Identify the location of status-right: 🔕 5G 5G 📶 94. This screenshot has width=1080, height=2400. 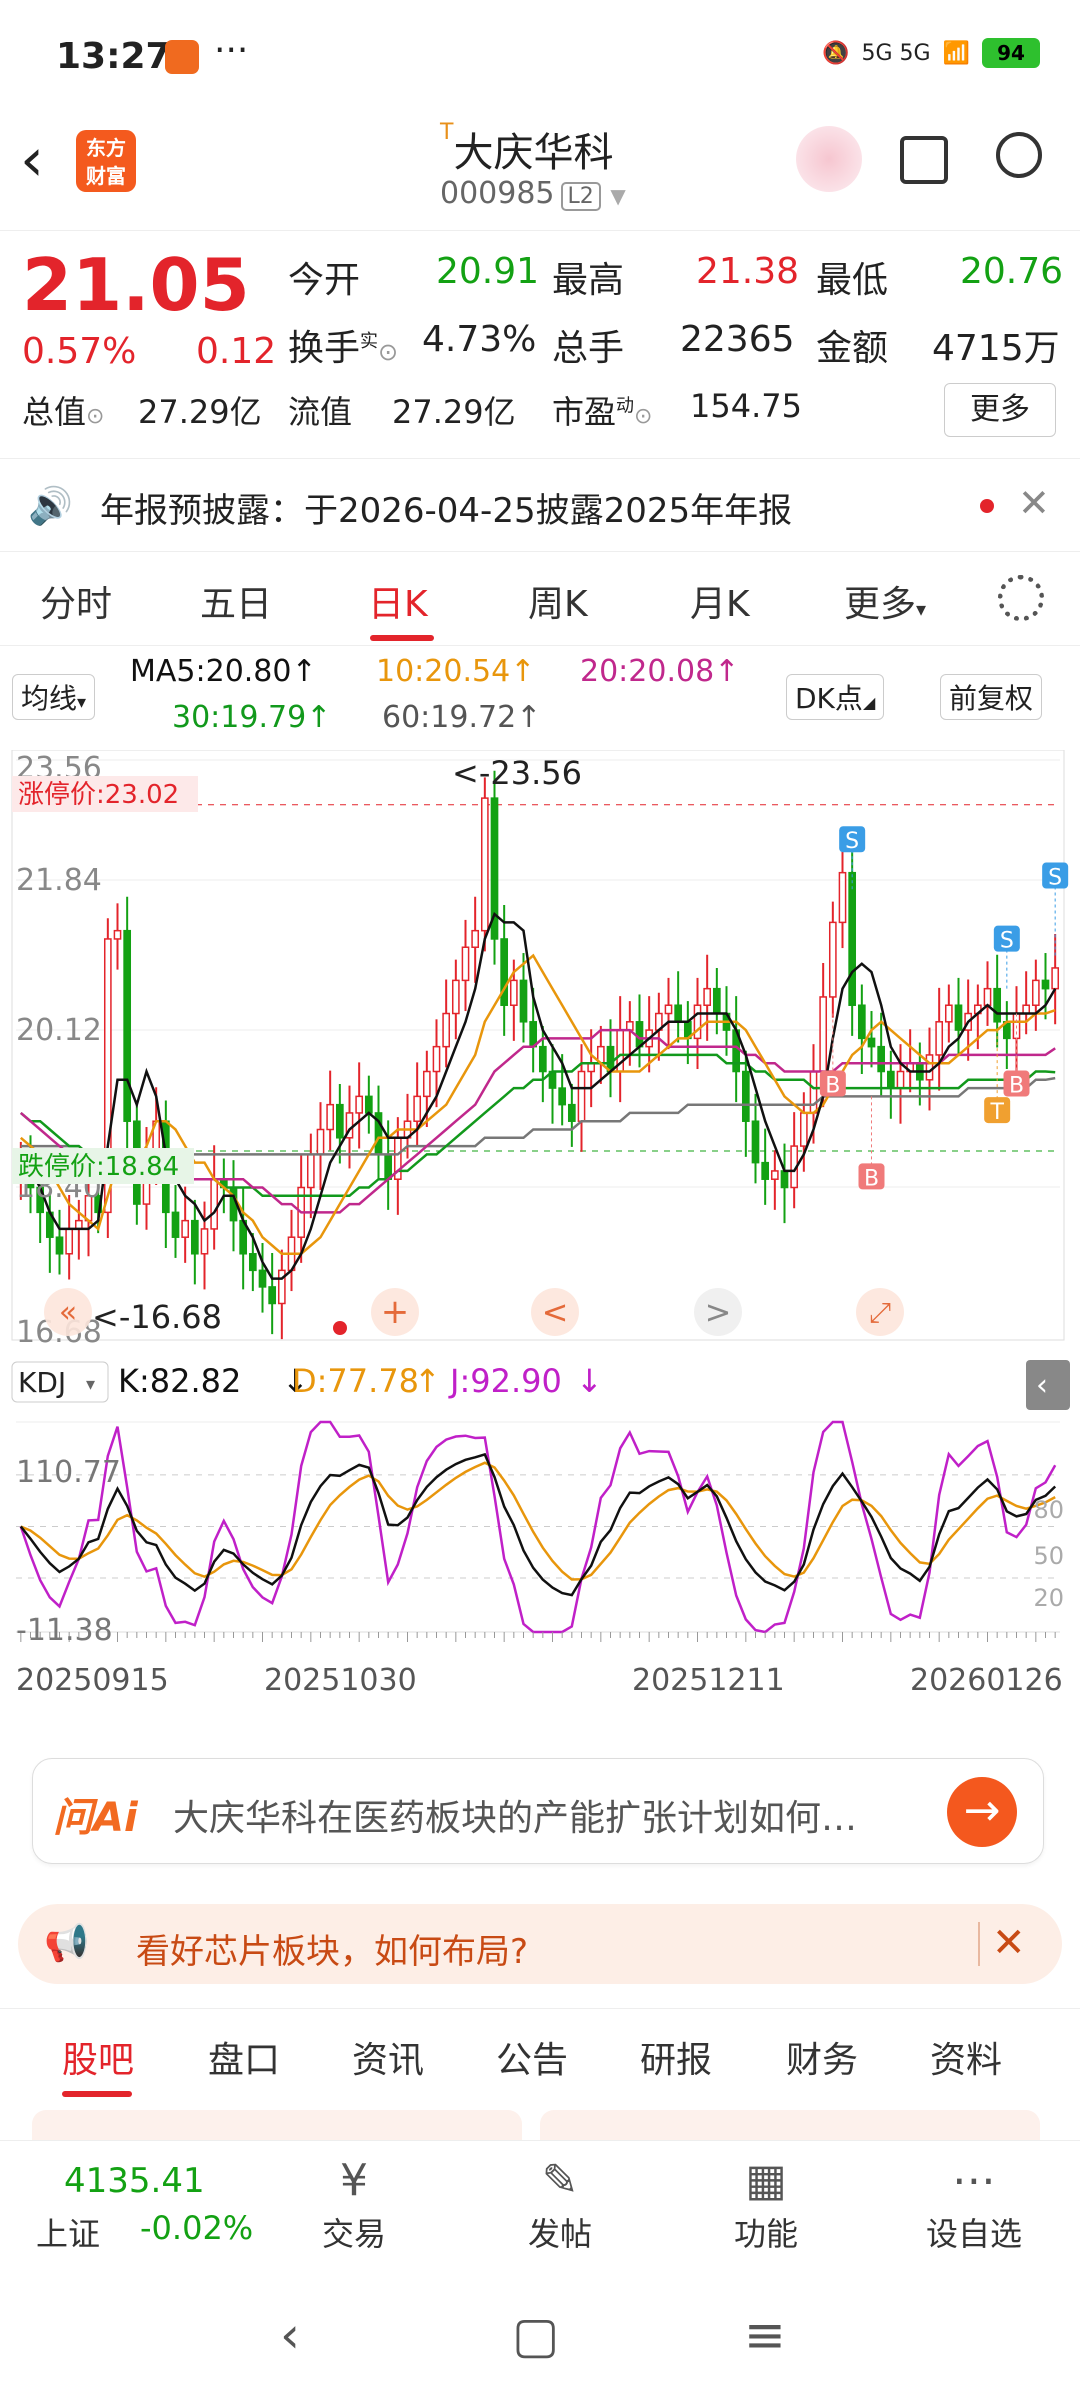
(931, 53).